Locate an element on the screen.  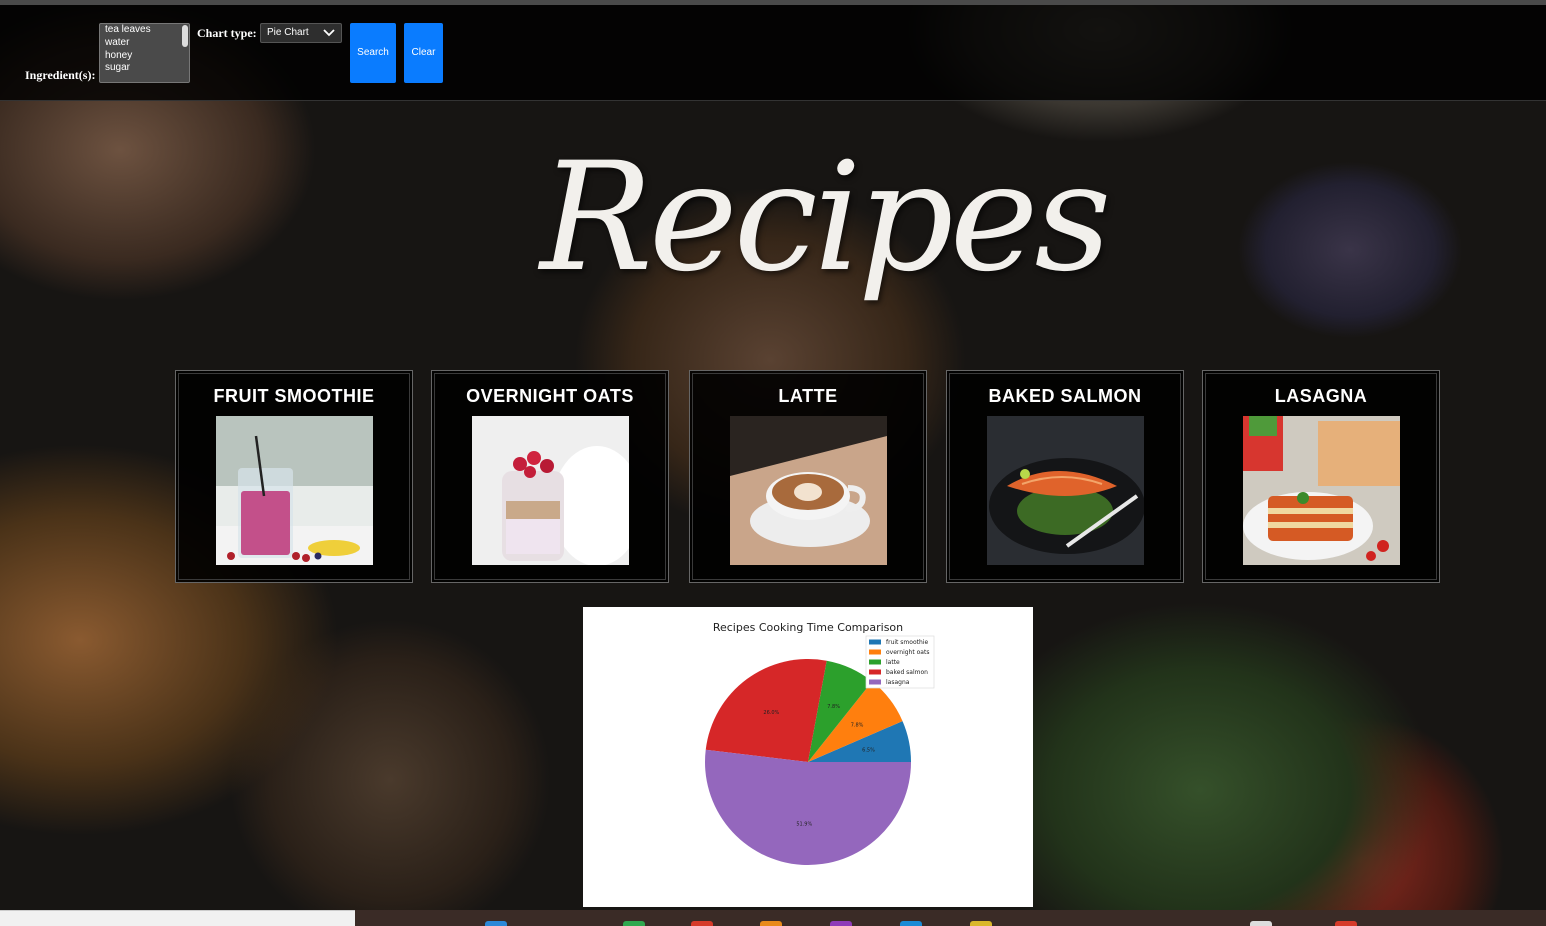
chart-type-select: Pie Chart is located at coordinates (301, 33).